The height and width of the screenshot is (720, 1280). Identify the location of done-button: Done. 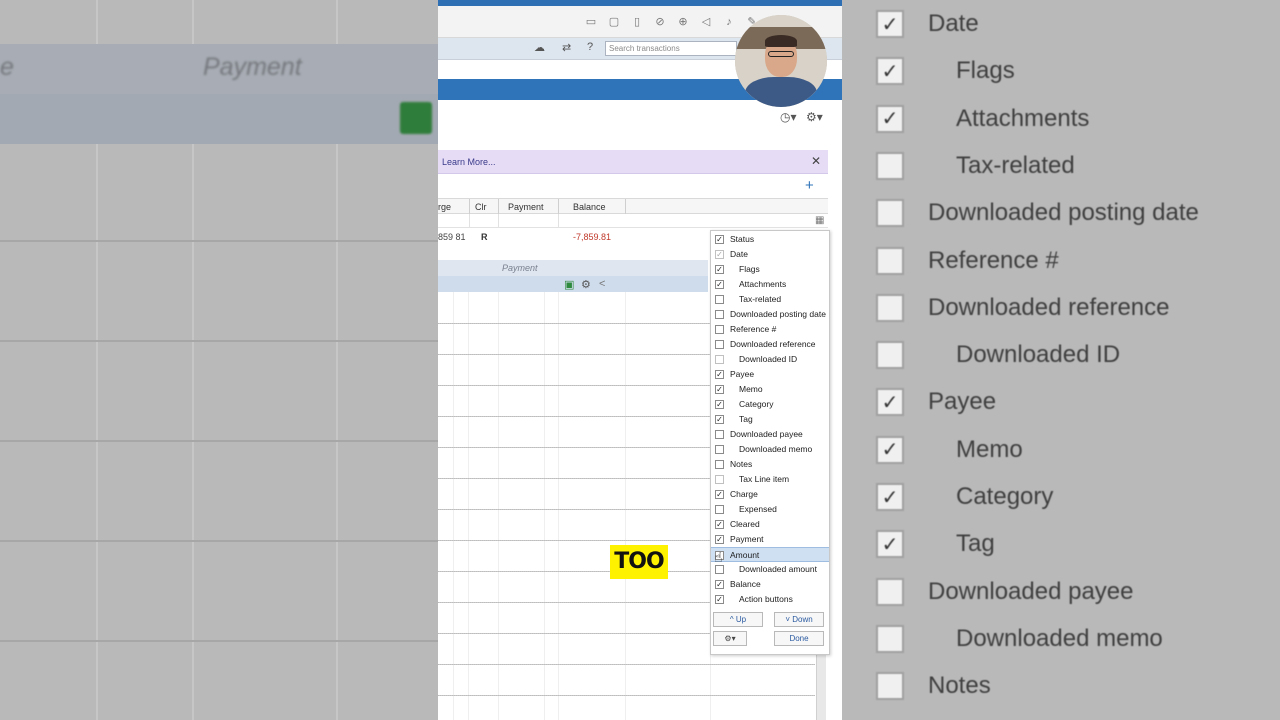
(799, 638).